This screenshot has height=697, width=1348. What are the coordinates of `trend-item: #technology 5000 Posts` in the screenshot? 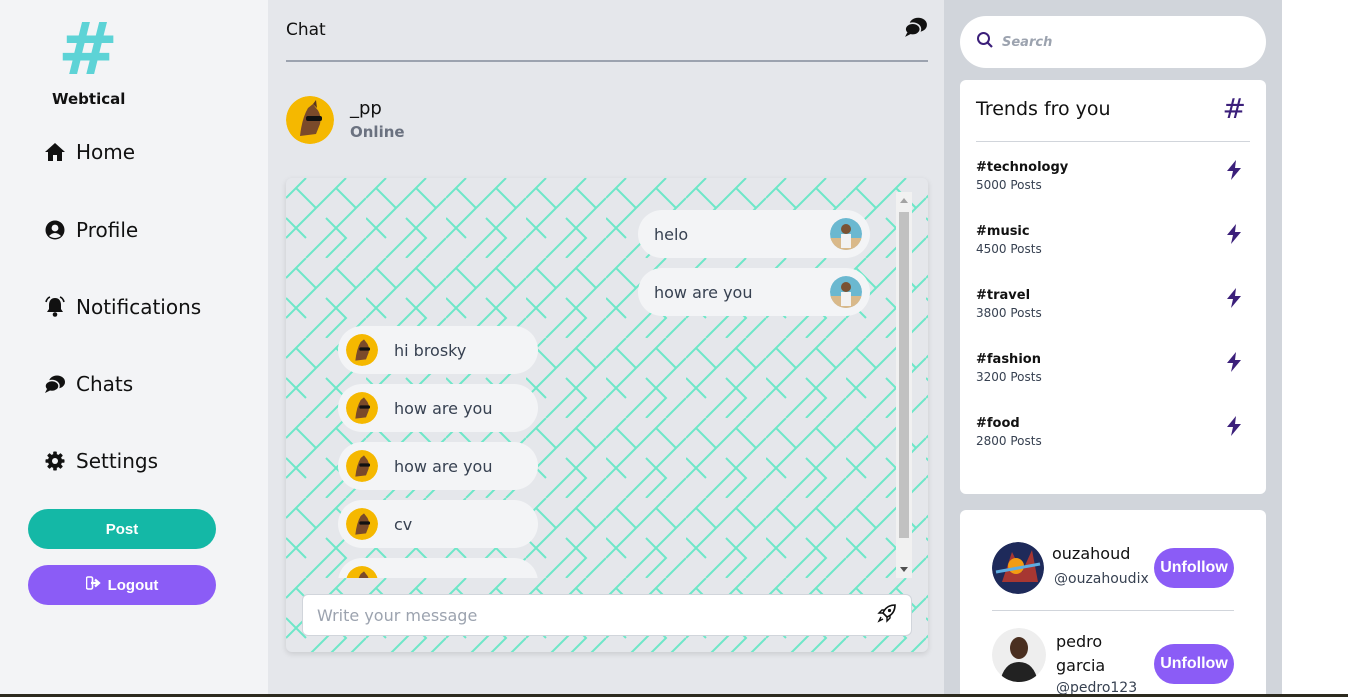 It's located at (1113, 176).